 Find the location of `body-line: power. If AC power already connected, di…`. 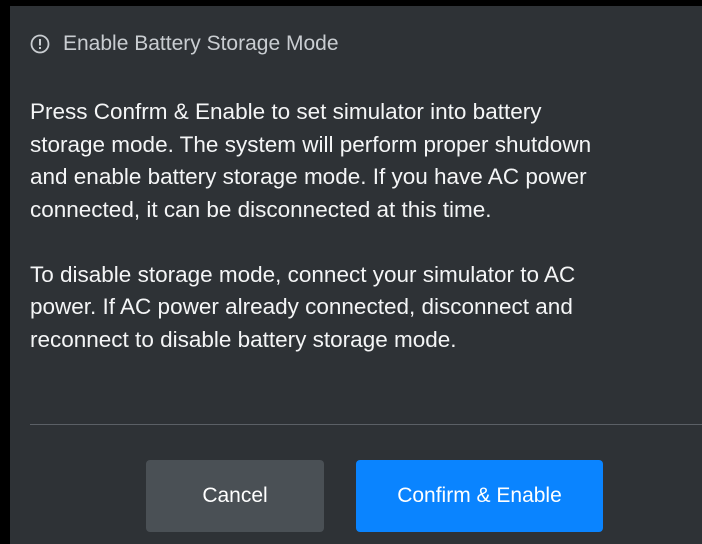

body-line: power. If AC power already connected, di… is located at coordinates (301, 306).